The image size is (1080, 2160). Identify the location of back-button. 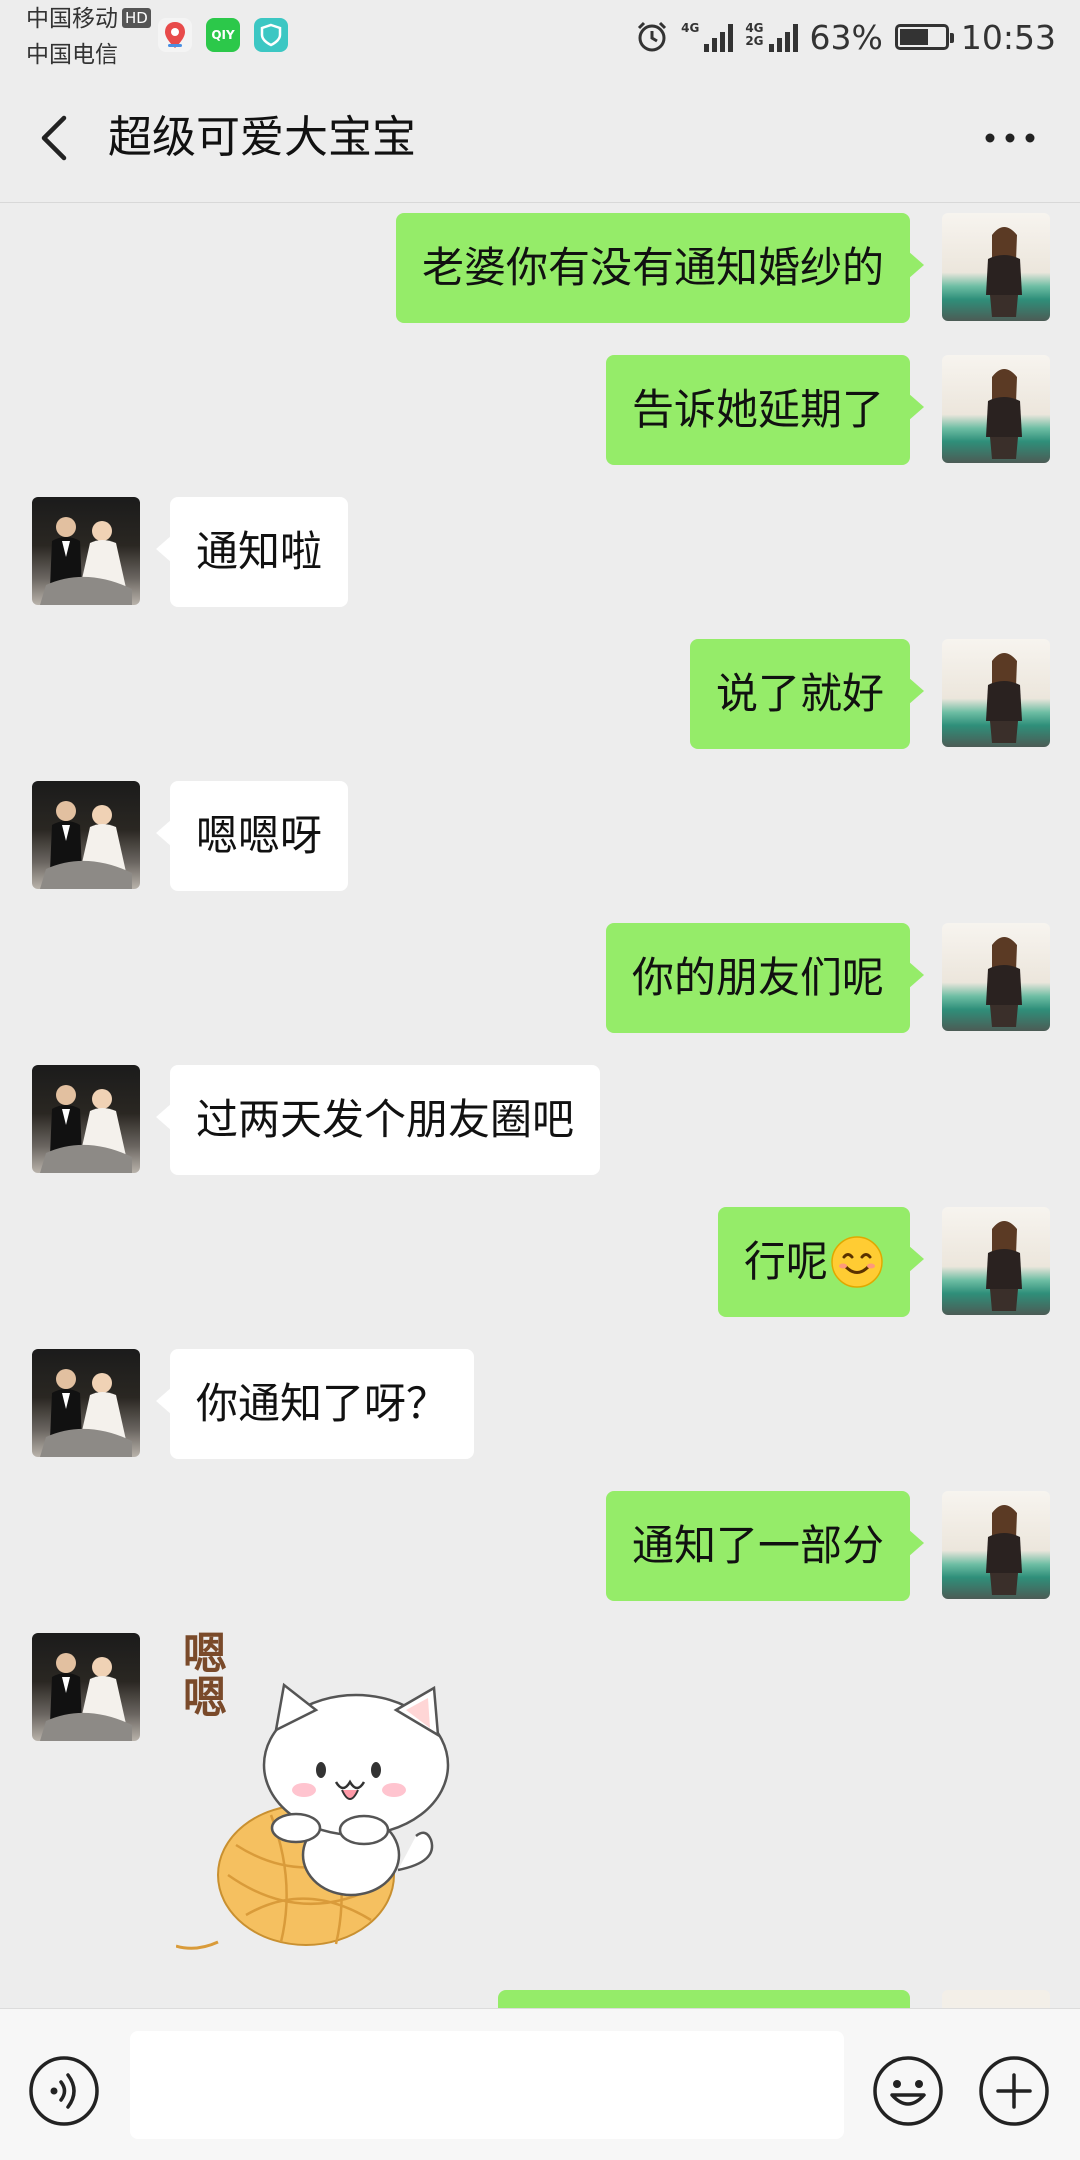
(55, 138).